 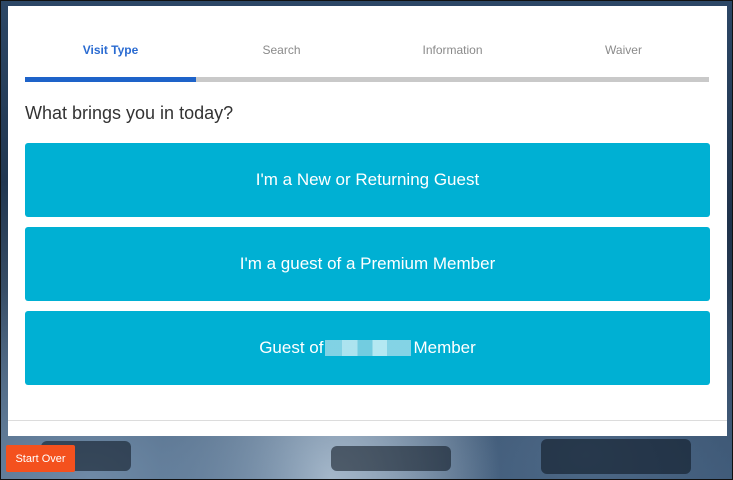 I want to click on card-divider, so click(x=367, y=420).